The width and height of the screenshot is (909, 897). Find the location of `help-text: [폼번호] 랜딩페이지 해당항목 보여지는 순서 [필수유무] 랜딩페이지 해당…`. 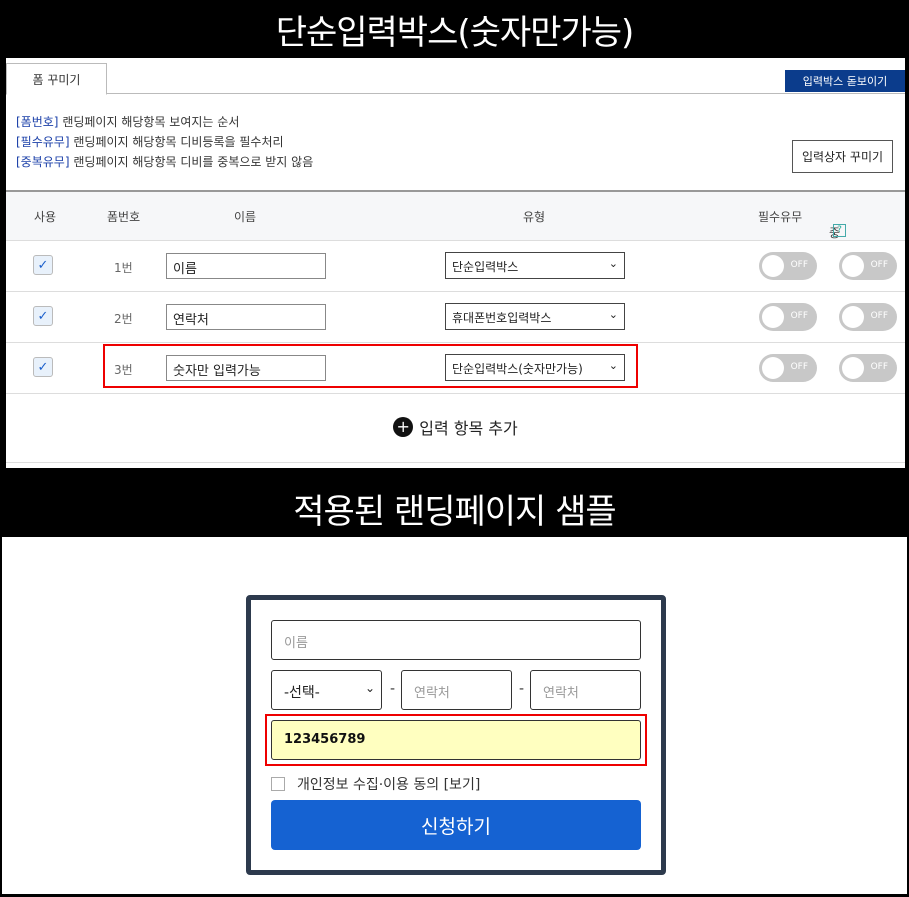

help-text: [폼번호] 랜딩페이지 해당항목 보여지는 순서 [필수유무] 랜딩페이지 해당… is located at coordinates (164, 142).